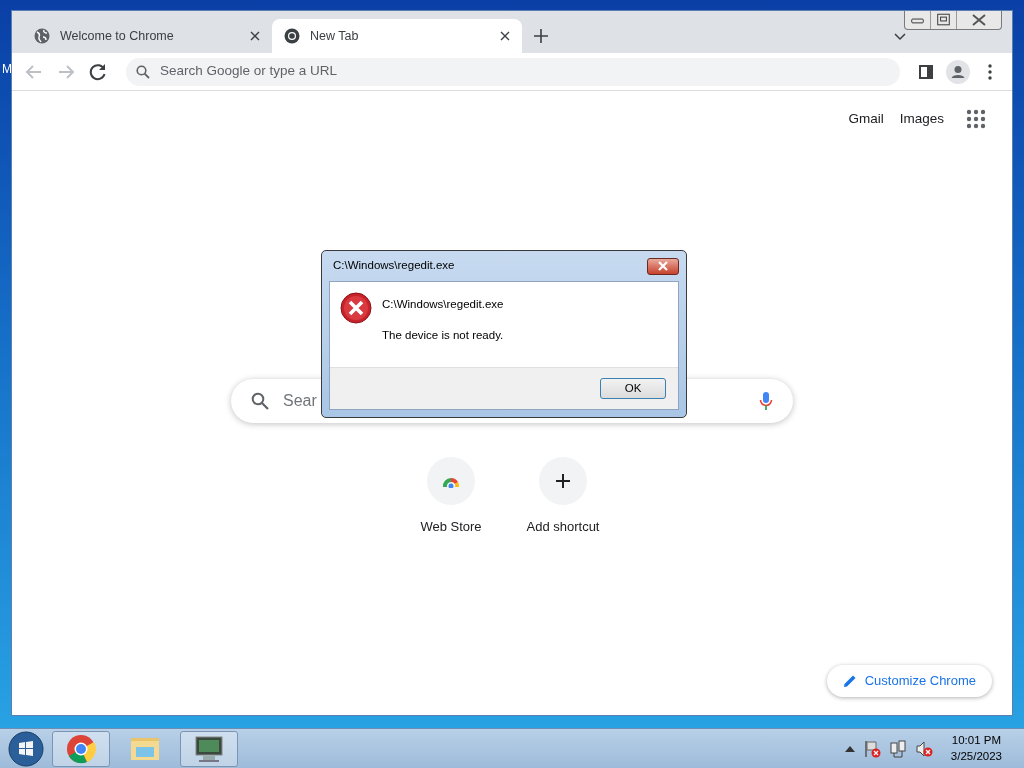 The image size is (1024, 768). What do you see at coordinates (356, 308) in the screenshot?
I see `error-icon` at bounding box center [356, 308].